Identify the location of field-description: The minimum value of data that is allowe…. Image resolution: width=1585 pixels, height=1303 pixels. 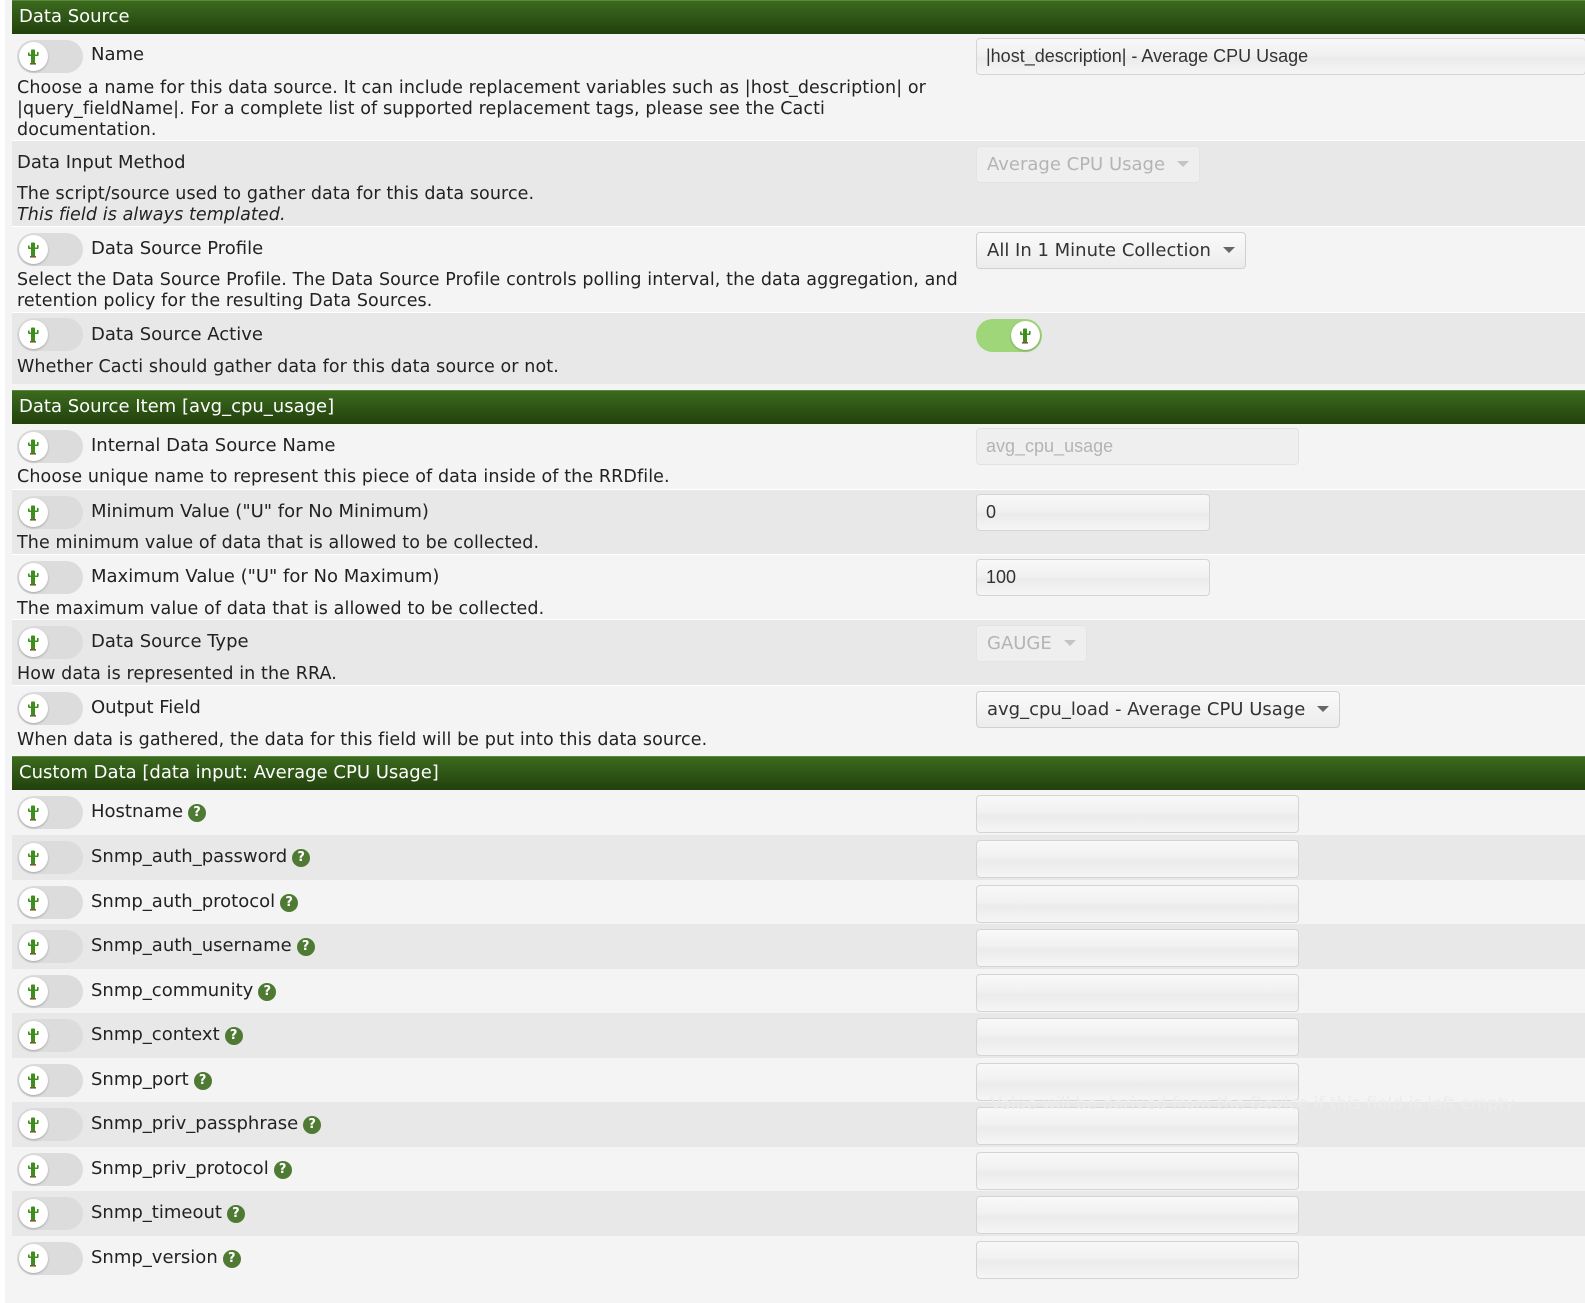
(278, 543).